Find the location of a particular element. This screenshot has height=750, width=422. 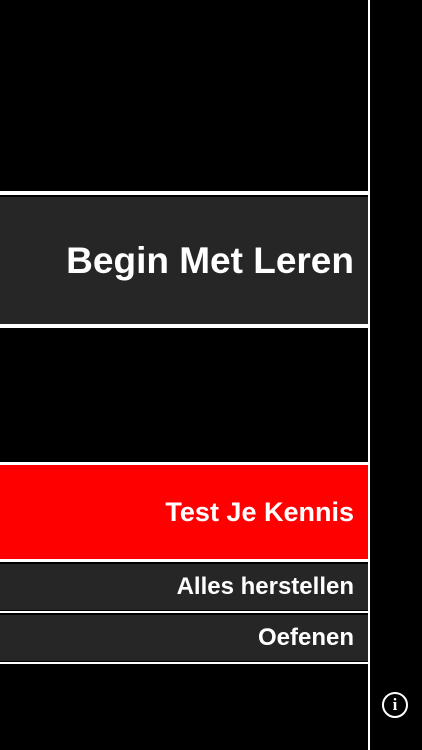

practice-button: Oefenen is located at coordinates (184, 638).